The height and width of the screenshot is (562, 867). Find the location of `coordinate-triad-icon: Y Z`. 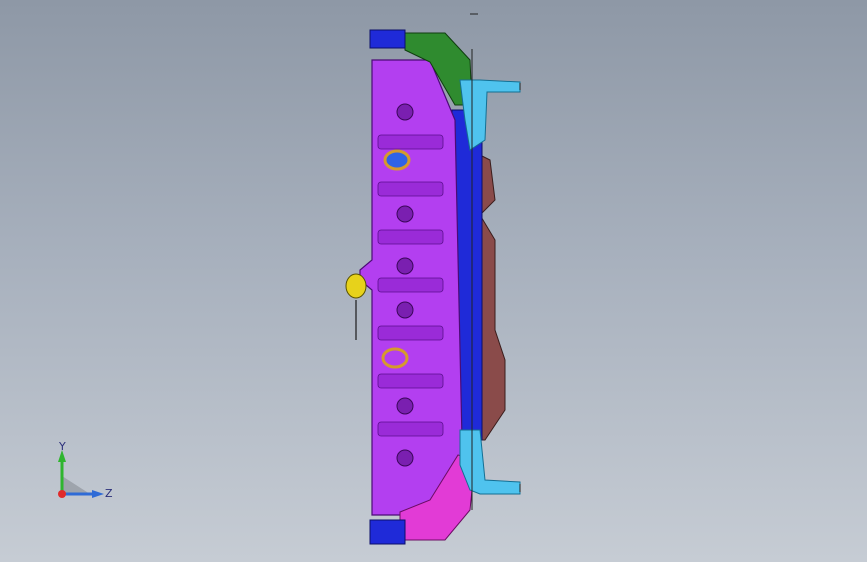

coordinate-triad-icon: Y Z is located at coordinates (85, 470).